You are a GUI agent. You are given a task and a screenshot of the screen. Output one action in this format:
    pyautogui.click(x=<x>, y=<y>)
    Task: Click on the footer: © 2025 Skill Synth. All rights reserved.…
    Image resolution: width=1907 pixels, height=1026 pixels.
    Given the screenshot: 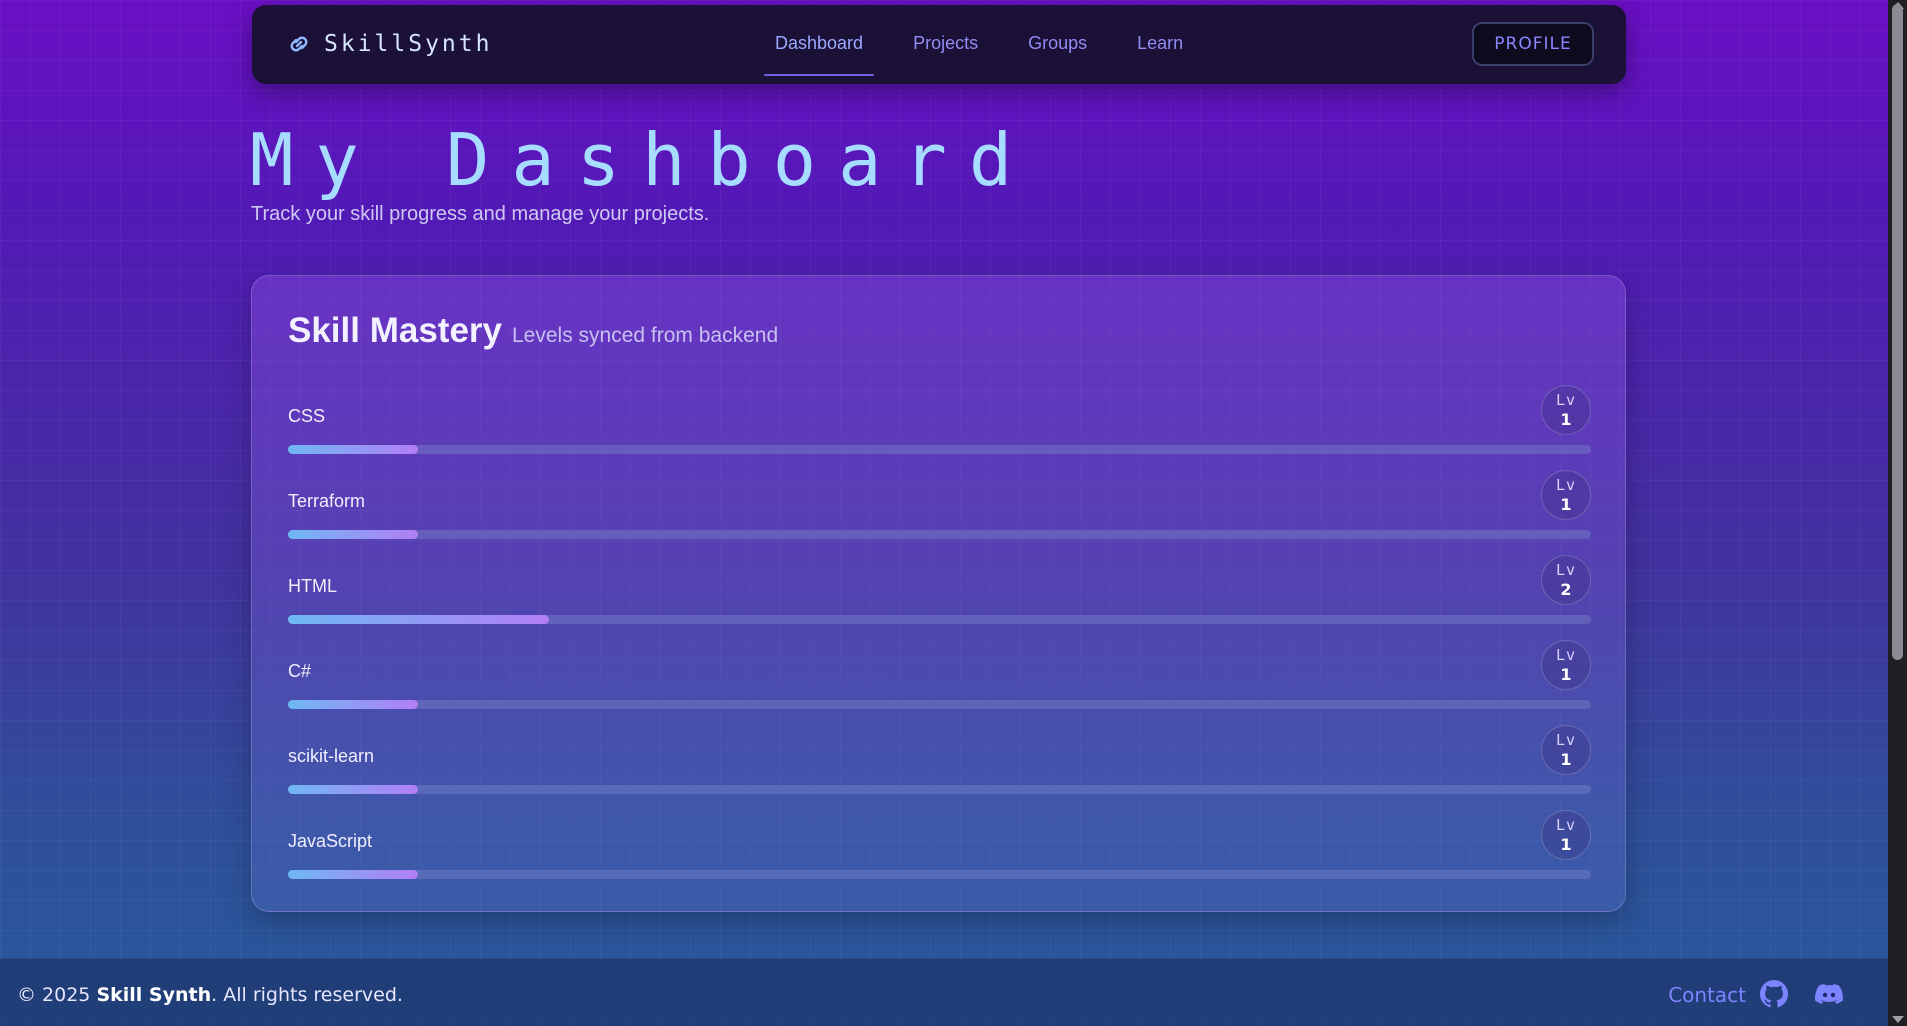 What is the action you would take?
    pyautogui.click(x=944, y=992)
    